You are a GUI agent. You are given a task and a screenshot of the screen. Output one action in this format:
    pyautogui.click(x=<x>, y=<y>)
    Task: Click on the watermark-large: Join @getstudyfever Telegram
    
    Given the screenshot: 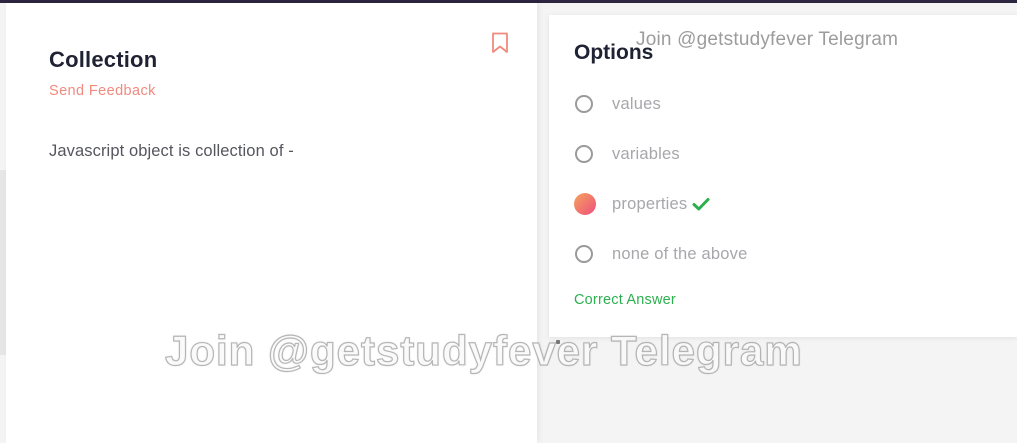 What is the action you would take?
    pyautogui.click(x=483, y=350)
    